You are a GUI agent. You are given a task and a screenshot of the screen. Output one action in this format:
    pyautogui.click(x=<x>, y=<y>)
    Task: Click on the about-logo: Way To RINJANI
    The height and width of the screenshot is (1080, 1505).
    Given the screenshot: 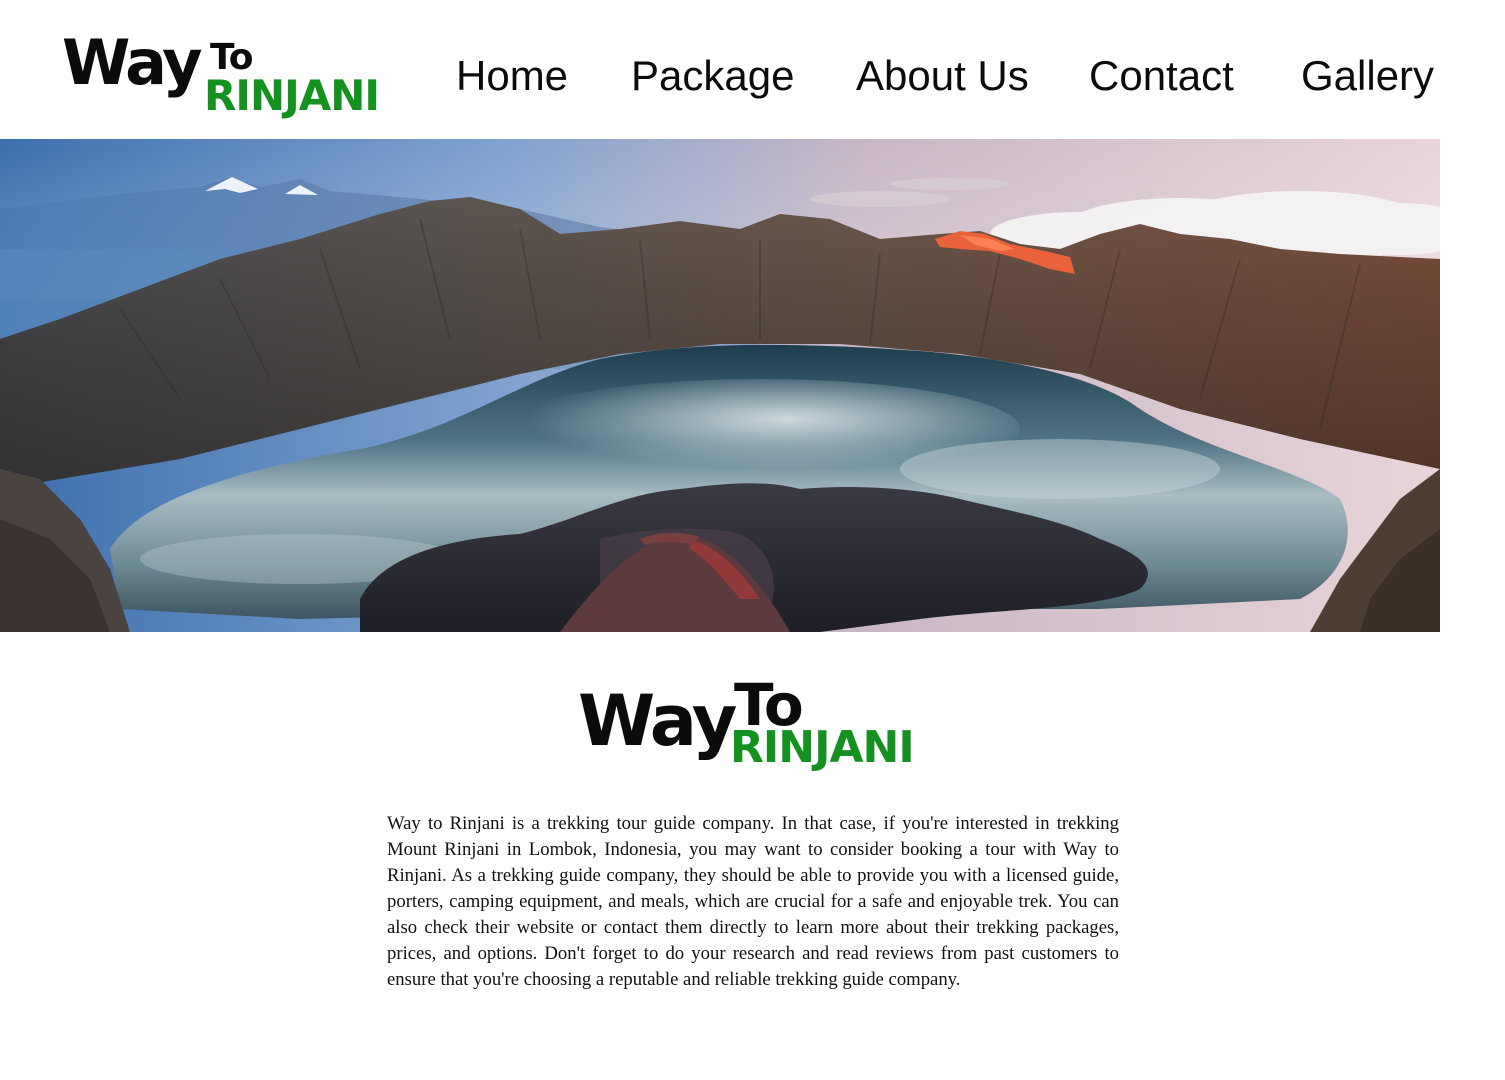 What is the action you would take?
    pyautogui.click(x=753, y=727)
    